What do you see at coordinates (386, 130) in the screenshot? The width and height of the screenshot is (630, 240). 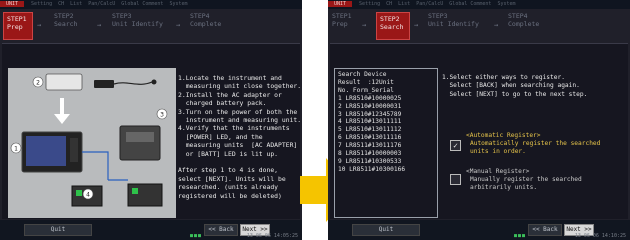 I see `list-item: 5 LR8510#13011112` at bounding box center [386, 130].